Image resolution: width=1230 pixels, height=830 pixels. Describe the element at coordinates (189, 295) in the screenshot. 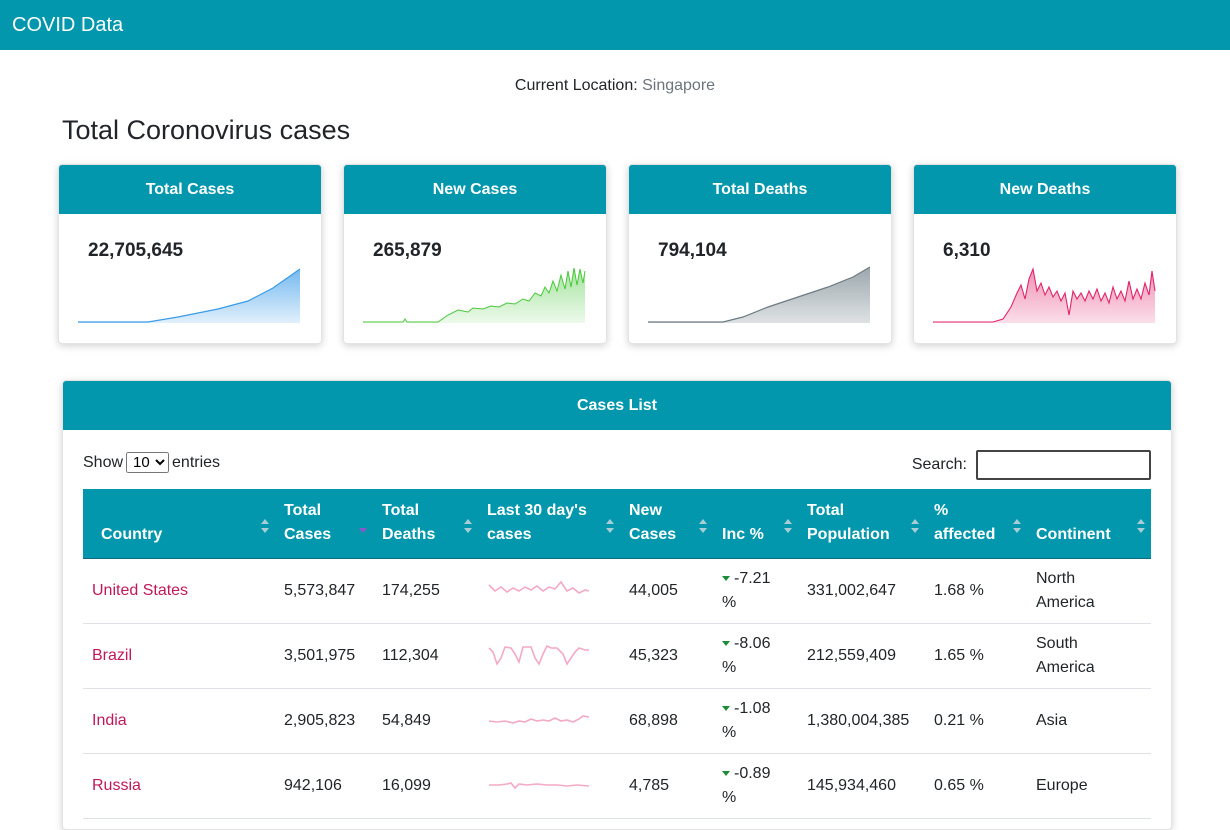

I see `total-cases-area-chart` at that location.